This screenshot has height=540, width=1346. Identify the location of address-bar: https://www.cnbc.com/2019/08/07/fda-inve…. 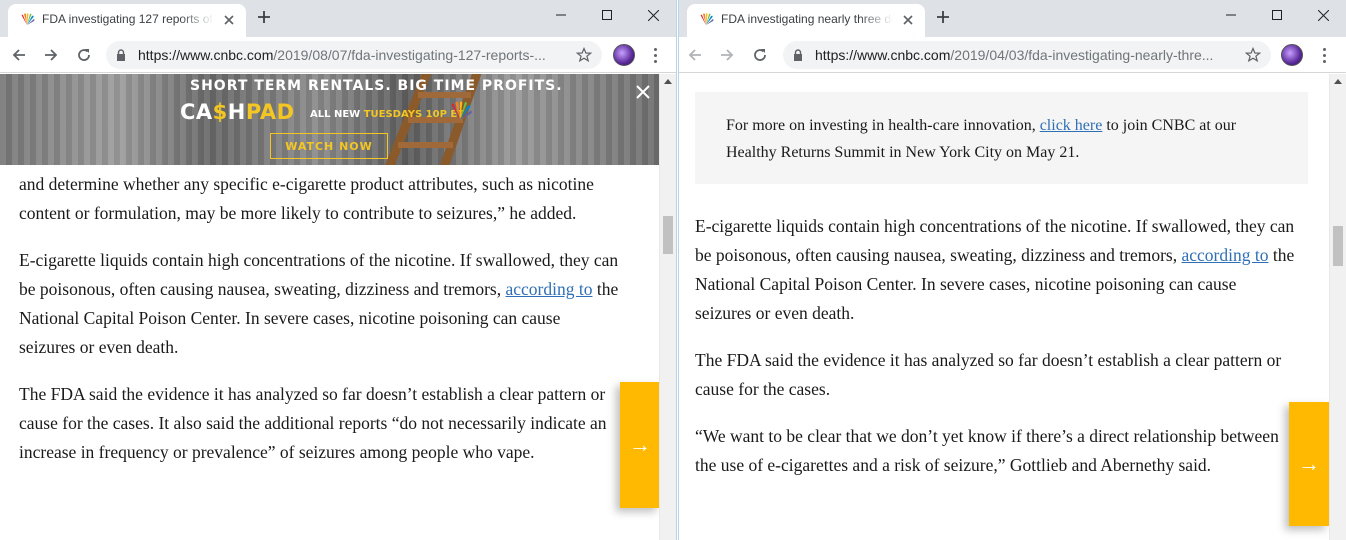
(354, 55).